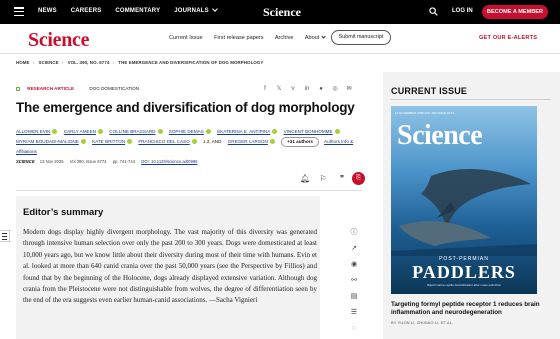 The width and height of the screenshot is (560, 339). I want to click on breadcrumb-home: HOME, so click(23, 62).